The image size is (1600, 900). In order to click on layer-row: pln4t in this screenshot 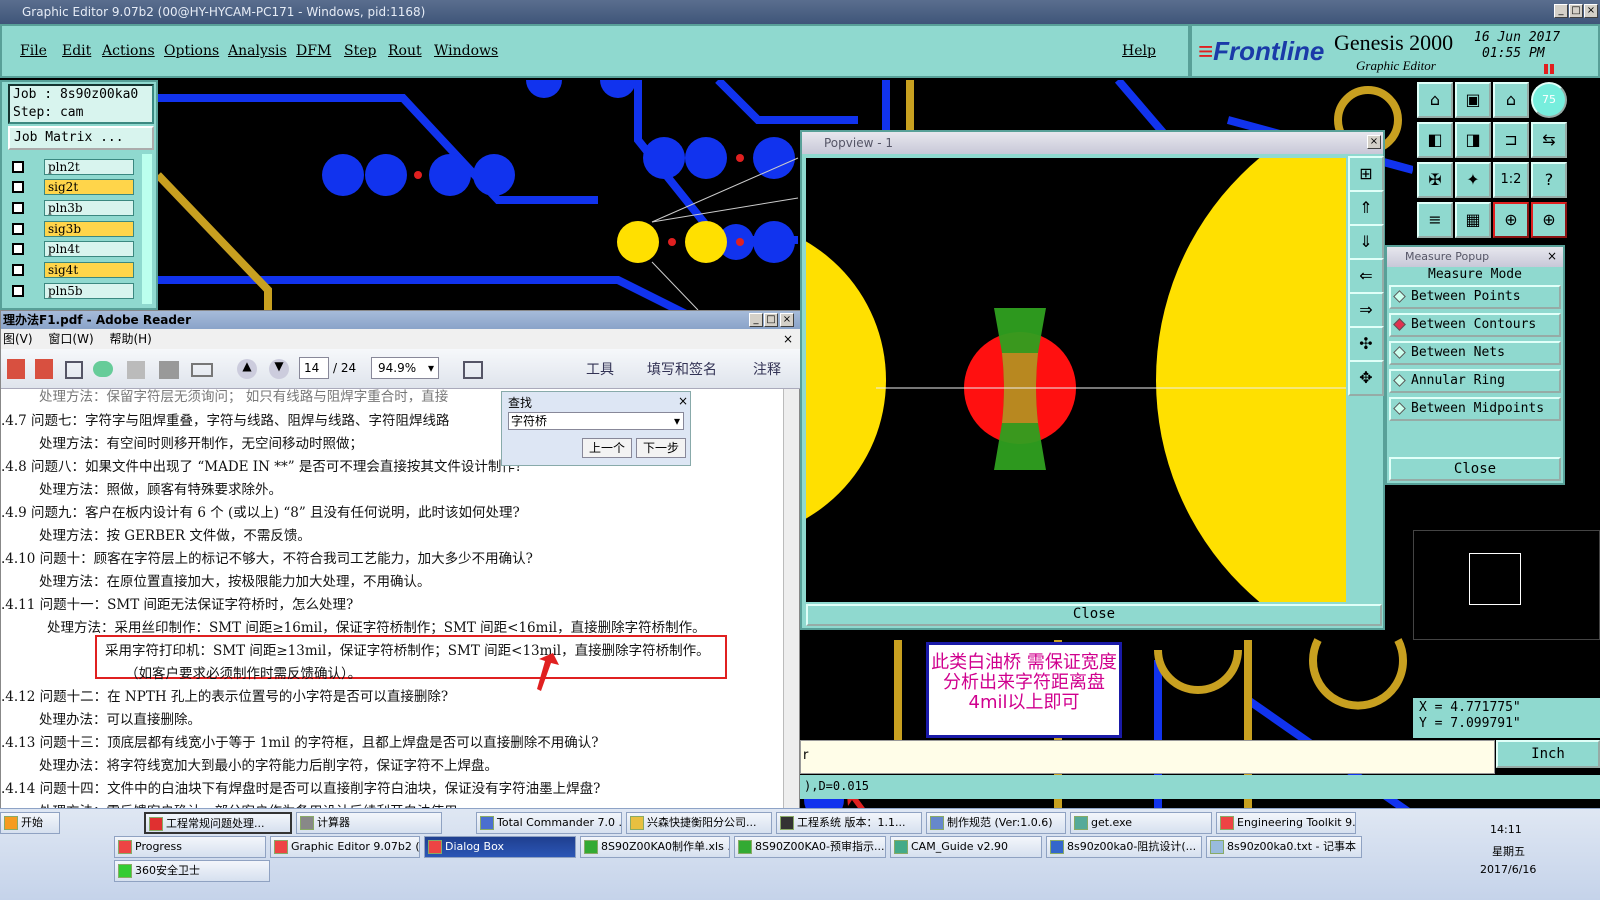, I will do `click(72, 249)`.